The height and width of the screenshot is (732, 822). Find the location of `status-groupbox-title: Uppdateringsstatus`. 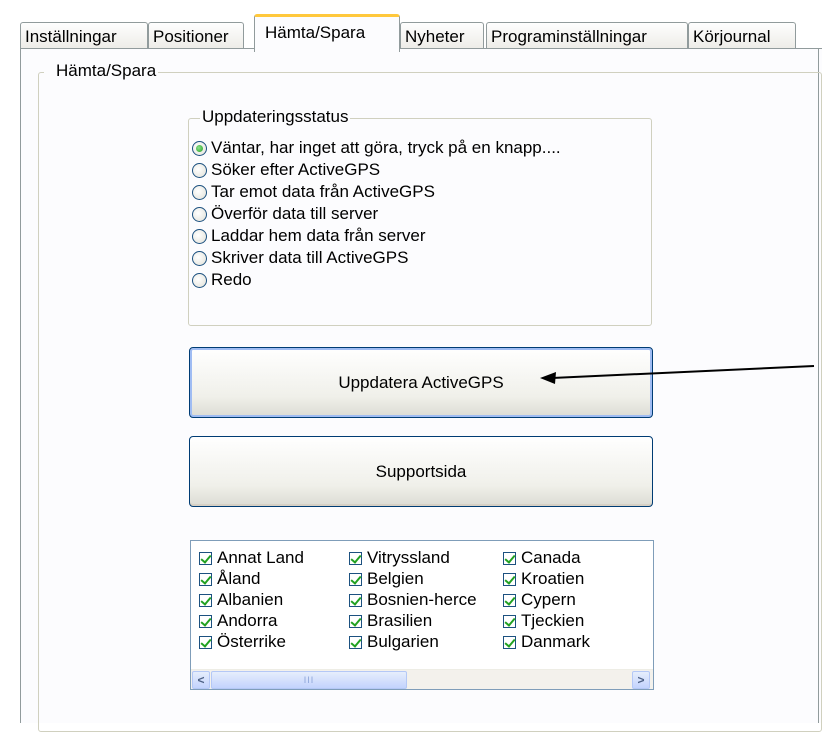

status-groupbox-title: Uppdateringsstatus is located at coordinates (275, 116).